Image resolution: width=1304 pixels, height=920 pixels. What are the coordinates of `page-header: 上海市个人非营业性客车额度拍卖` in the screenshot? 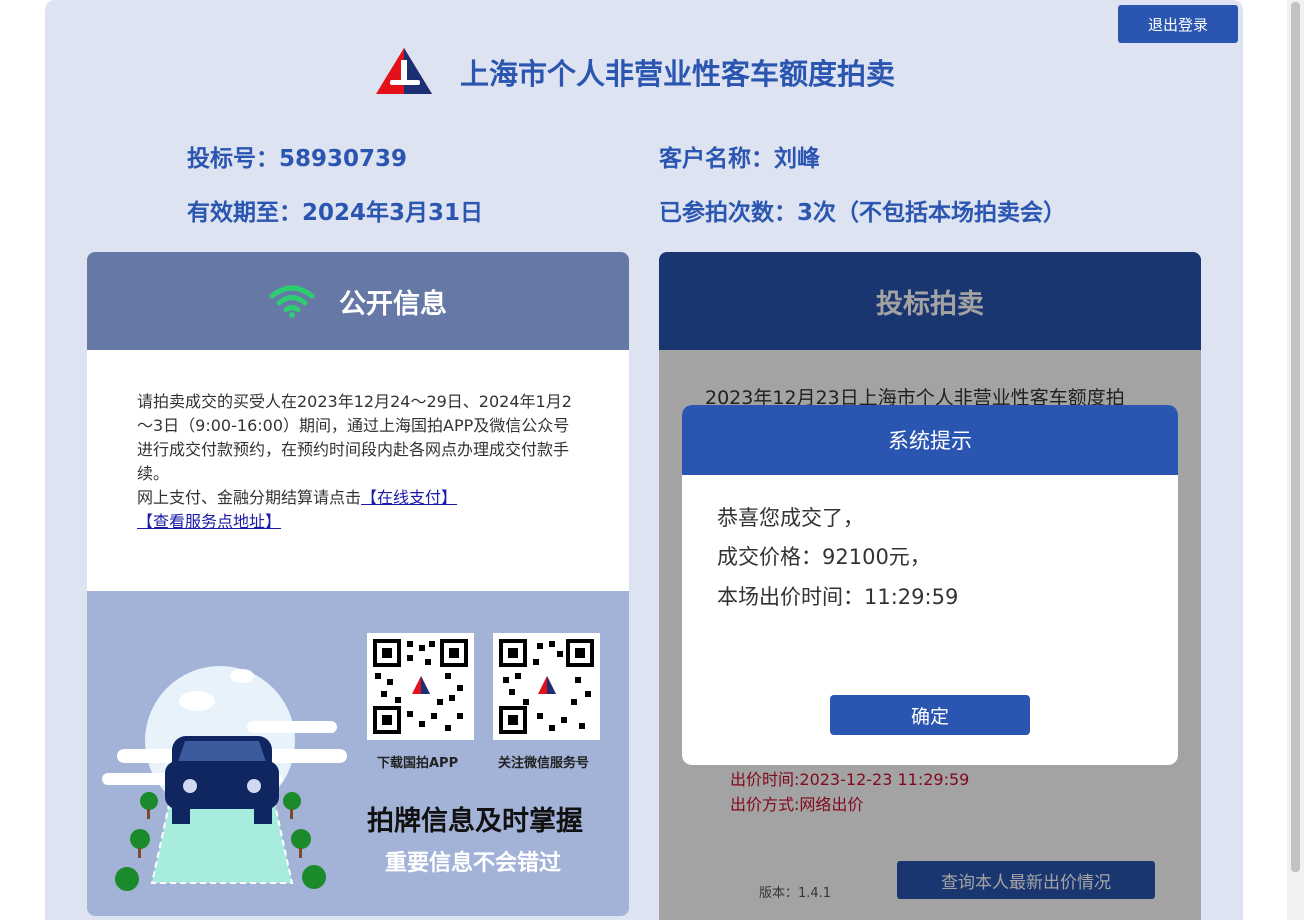 It's located at (634, 72).